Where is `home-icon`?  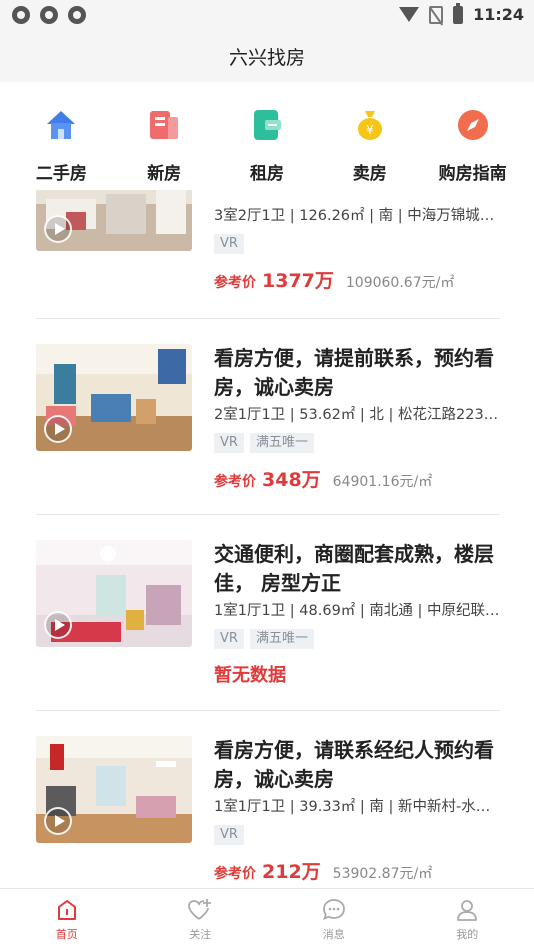 home-icon is located at coordinates (67, 910).